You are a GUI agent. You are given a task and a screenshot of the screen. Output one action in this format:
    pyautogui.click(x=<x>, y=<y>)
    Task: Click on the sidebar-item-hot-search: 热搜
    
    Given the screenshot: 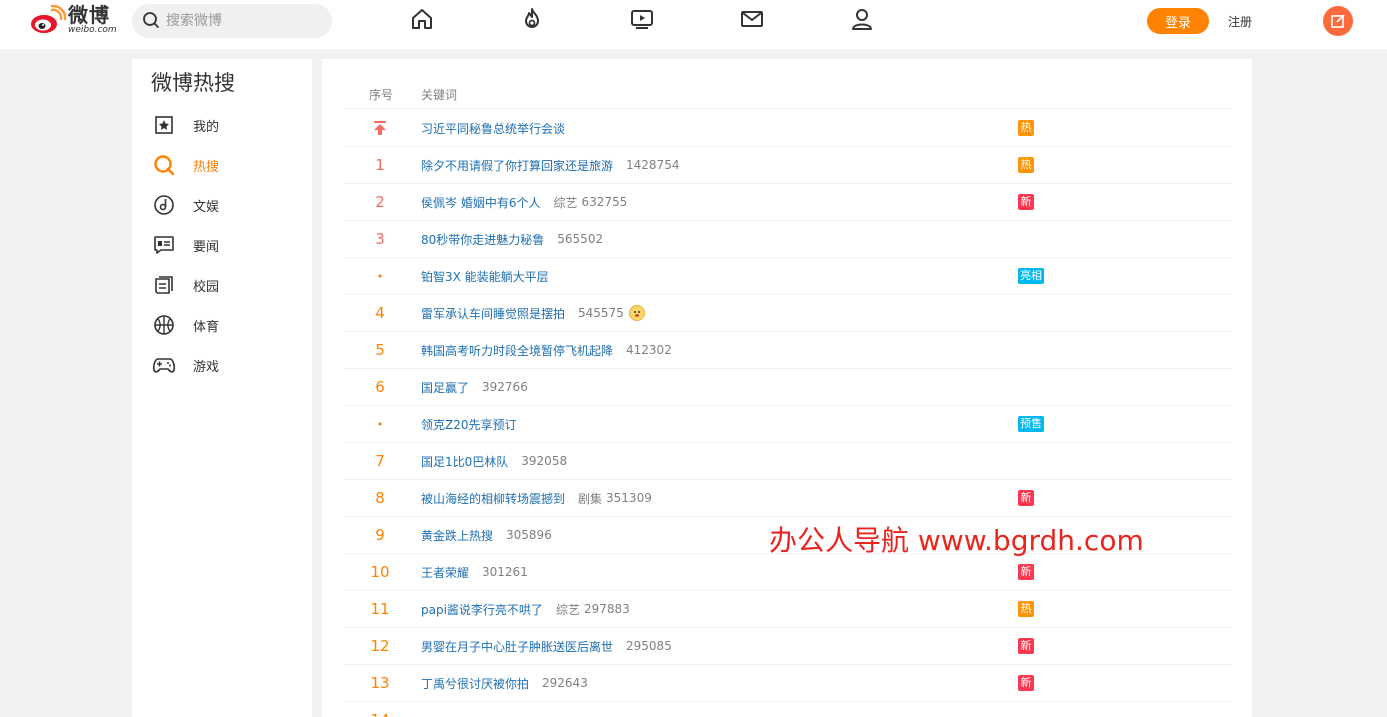 What is the action you would take?
    pyautogui.click(x=227, y=165)
    